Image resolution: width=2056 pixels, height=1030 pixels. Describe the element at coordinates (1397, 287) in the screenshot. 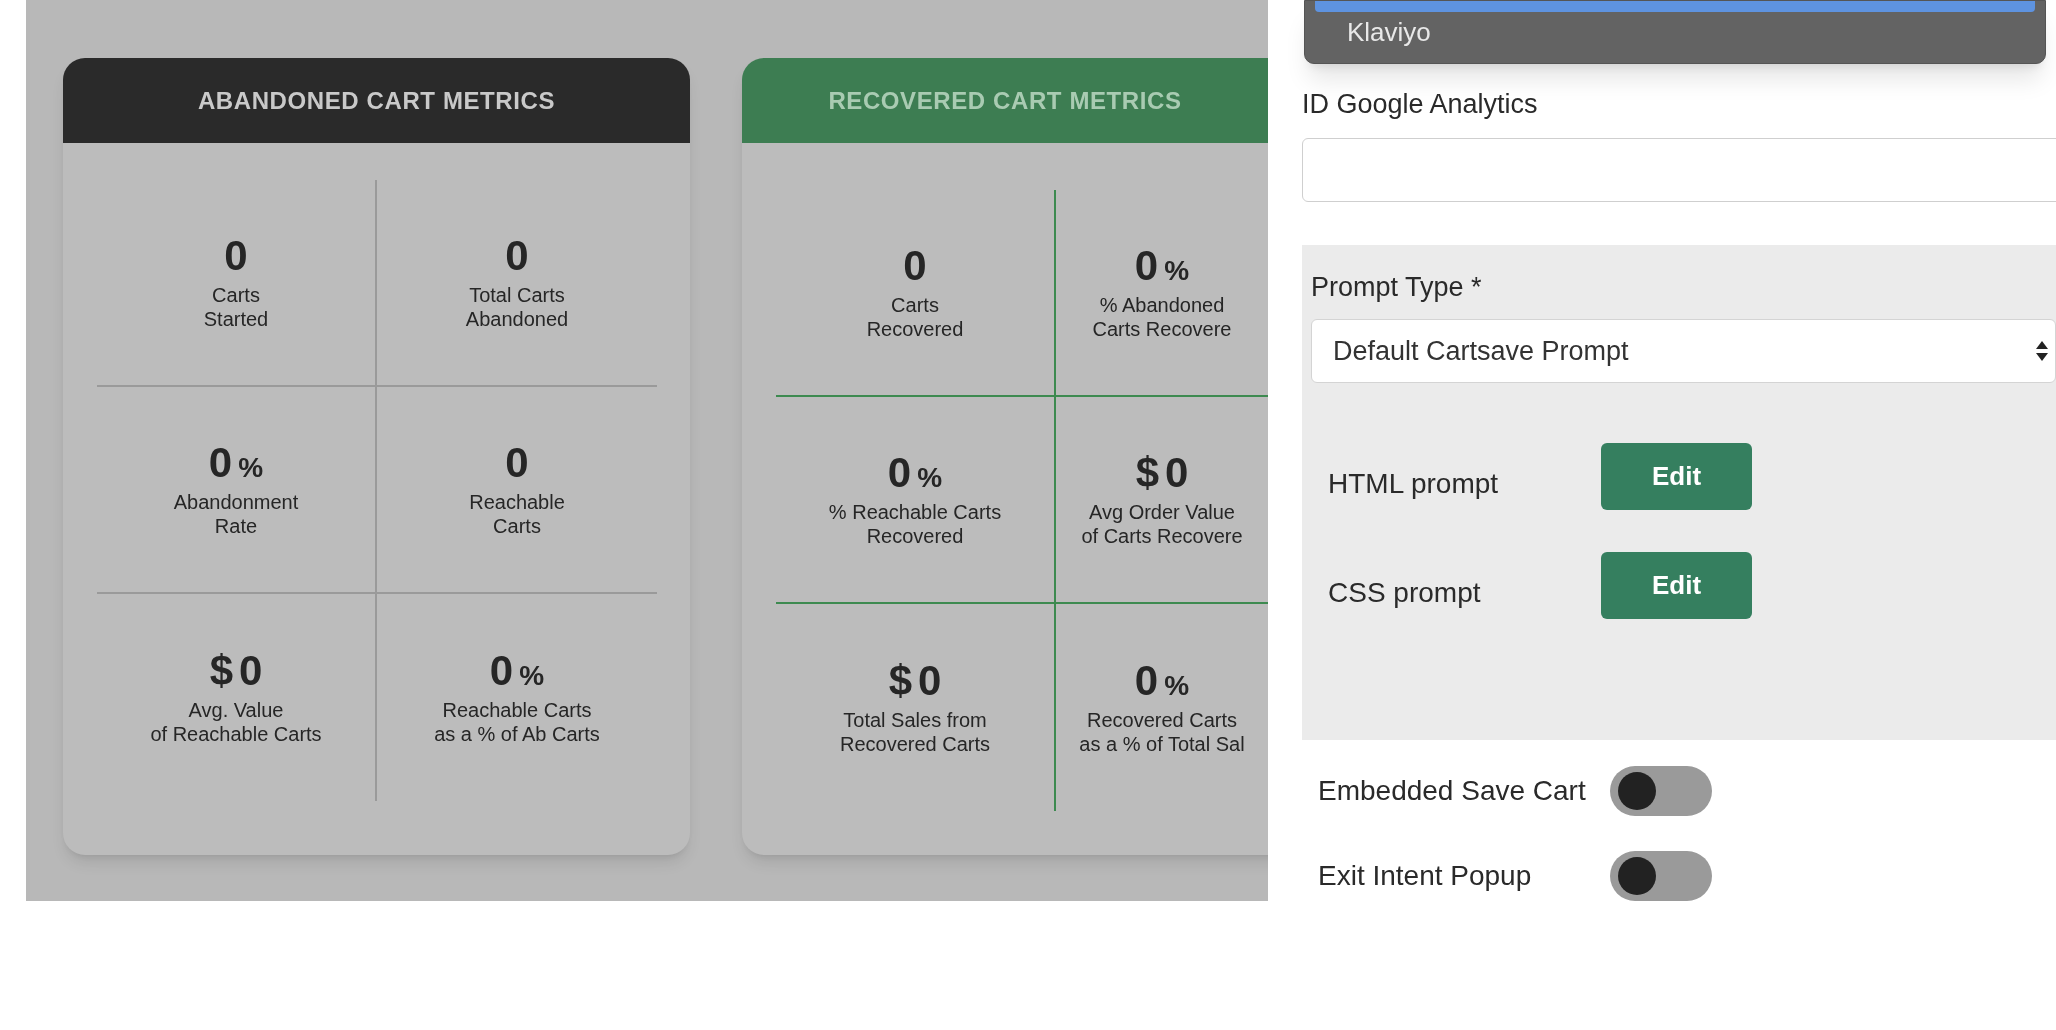

I see `field-label: Prompt Type *` at that location.